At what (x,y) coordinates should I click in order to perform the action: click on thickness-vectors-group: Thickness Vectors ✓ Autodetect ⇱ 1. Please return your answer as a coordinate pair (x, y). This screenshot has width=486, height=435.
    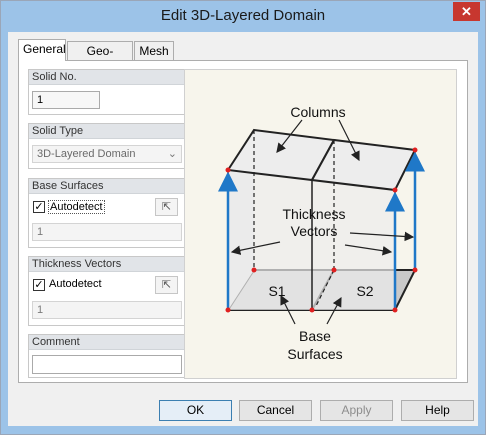
    Looking at the image, I should click on (107, 291).